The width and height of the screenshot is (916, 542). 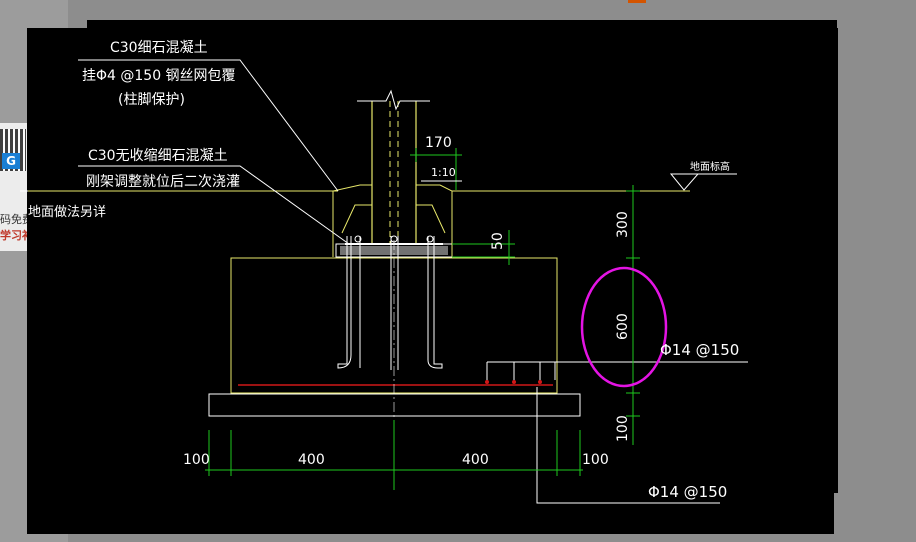 I want to click on note-wire-mesh: 挂Φ4 @150 钢丝网包覆, so click(x=159, y=76).